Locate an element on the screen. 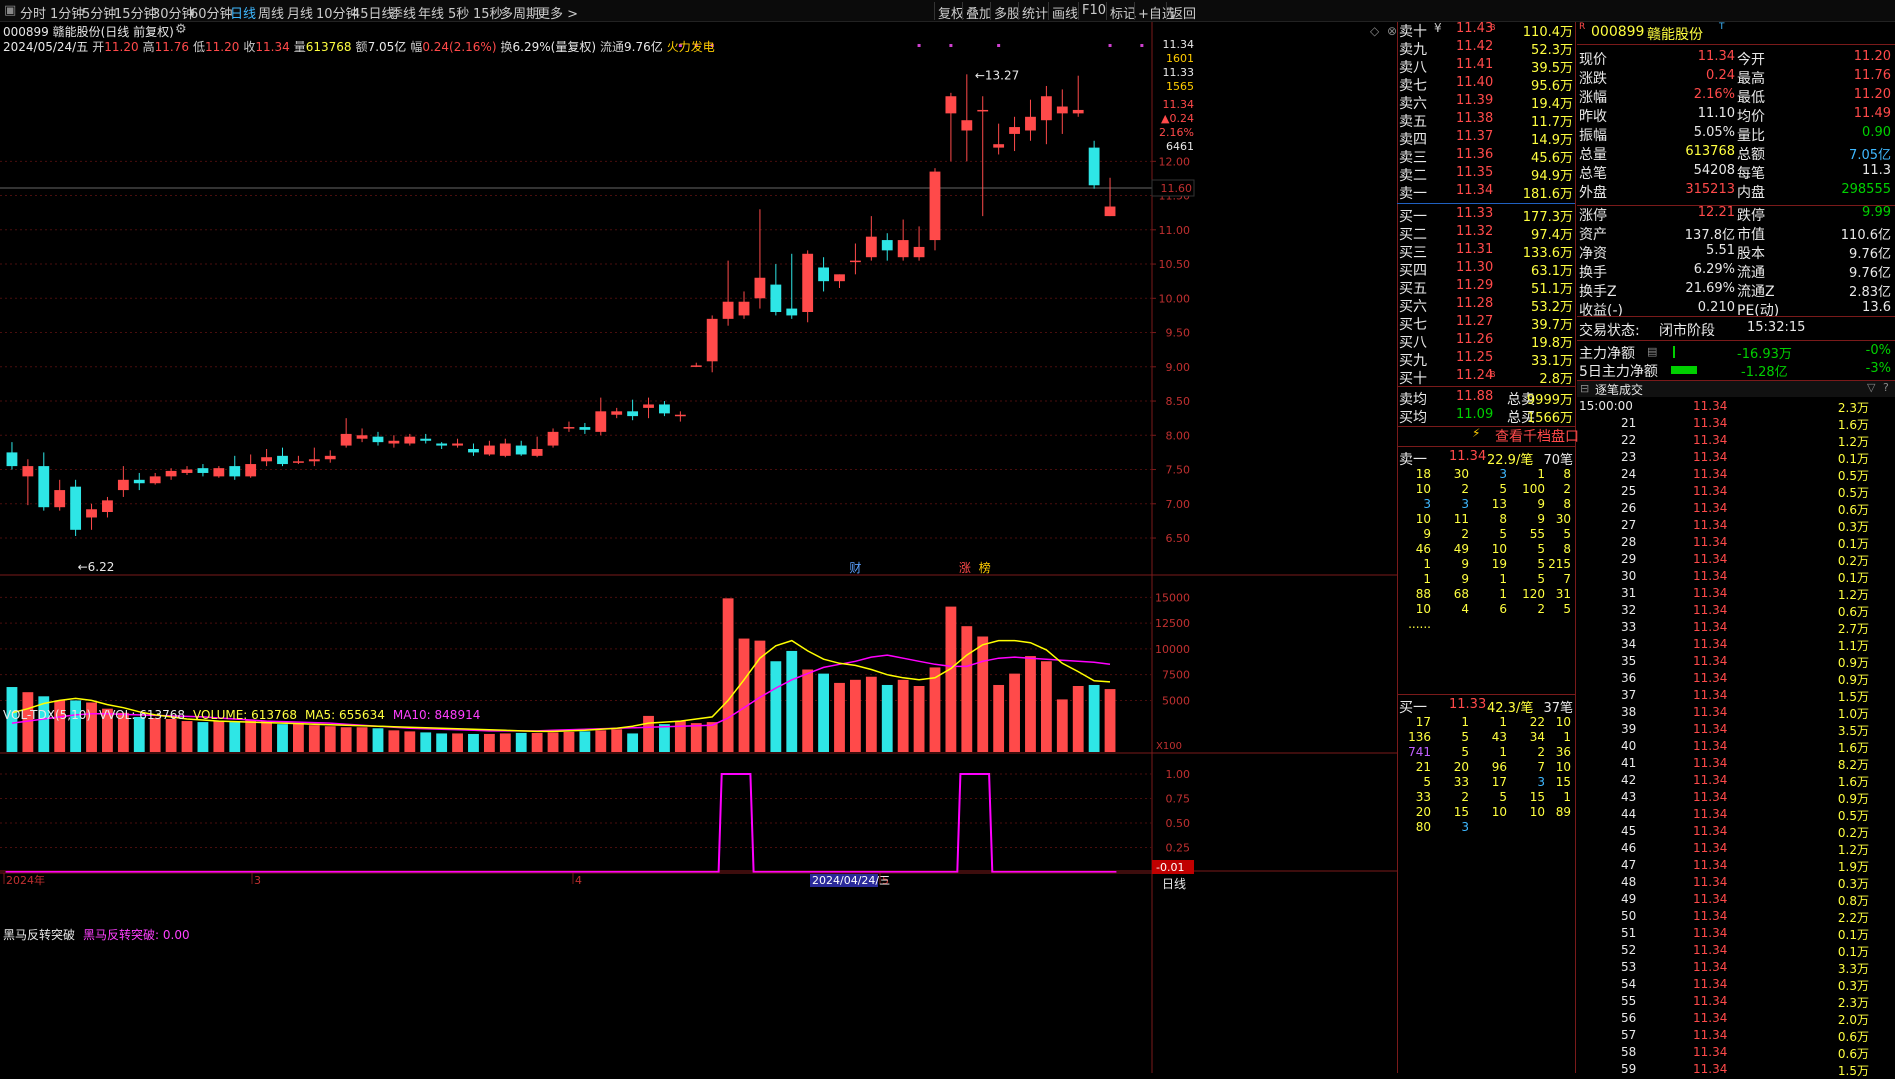 This screenshot has height=1079, width=1895. ask-row: 卖六 11.39 19.4万 is located at coordinates (1487, 102).